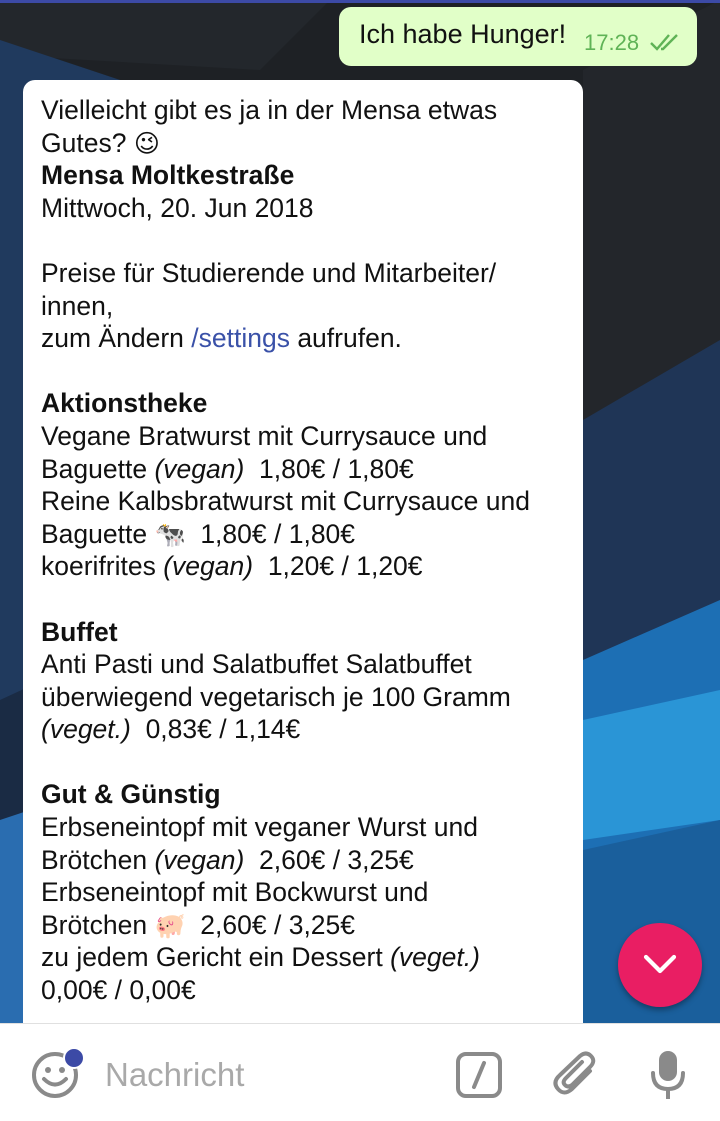 This screenshot has width=720, height=1121. I want to click on menu-item: Erbseneintopf mit Bockwurst und, so click(235, 892).